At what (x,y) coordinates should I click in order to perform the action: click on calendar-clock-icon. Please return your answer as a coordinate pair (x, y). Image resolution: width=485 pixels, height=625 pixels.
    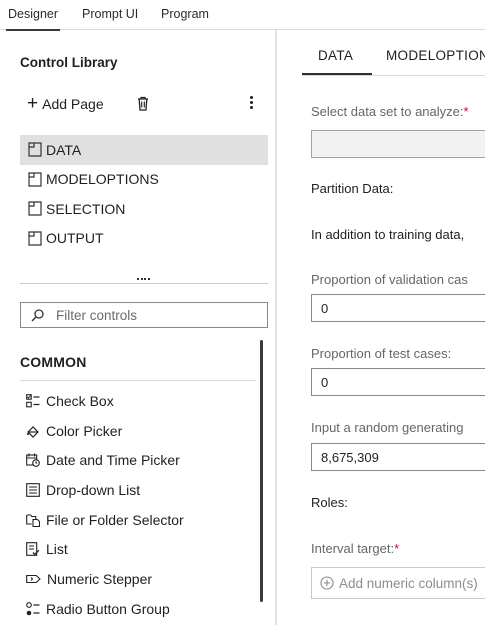
    Looking at the image, I should click on (33, 460).